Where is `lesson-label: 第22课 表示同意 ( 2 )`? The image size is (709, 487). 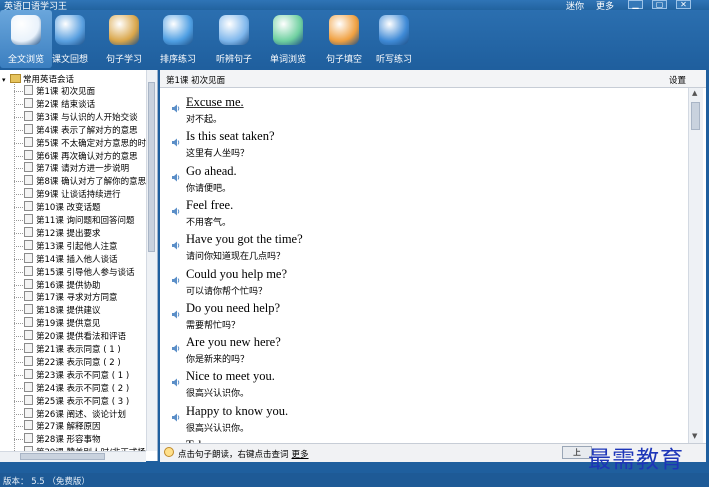
lesson-label: 第22课 表示同意 ( 2 ) is located at coordinates (78, 362).